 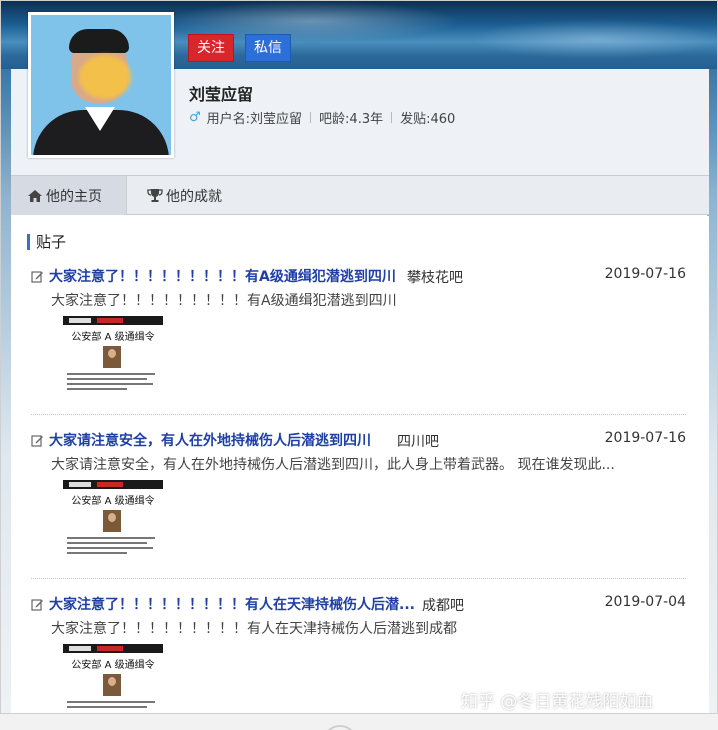 I want to click on user-meta: ♂ 用户名:刘莹应留 吧龄:4.3年 发贴:460, so click(x=322, y=117).